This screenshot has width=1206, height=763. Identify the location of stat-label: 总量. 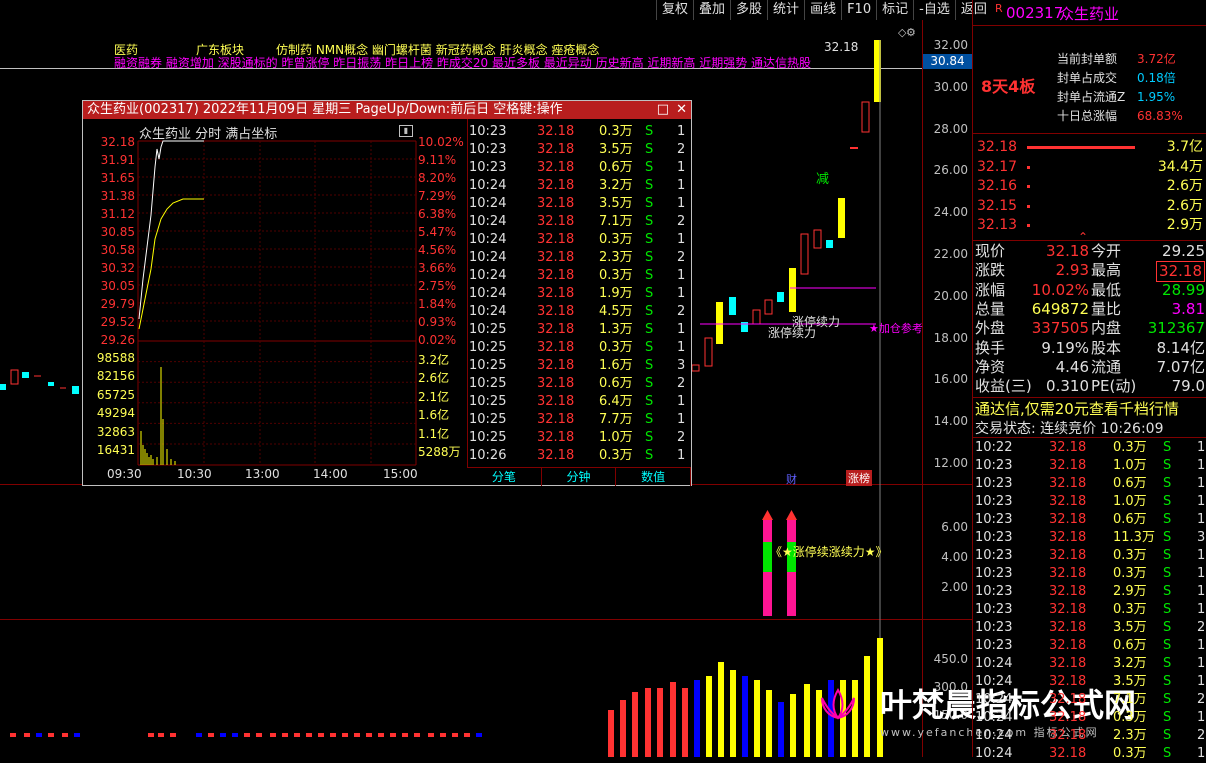
(990, 308).